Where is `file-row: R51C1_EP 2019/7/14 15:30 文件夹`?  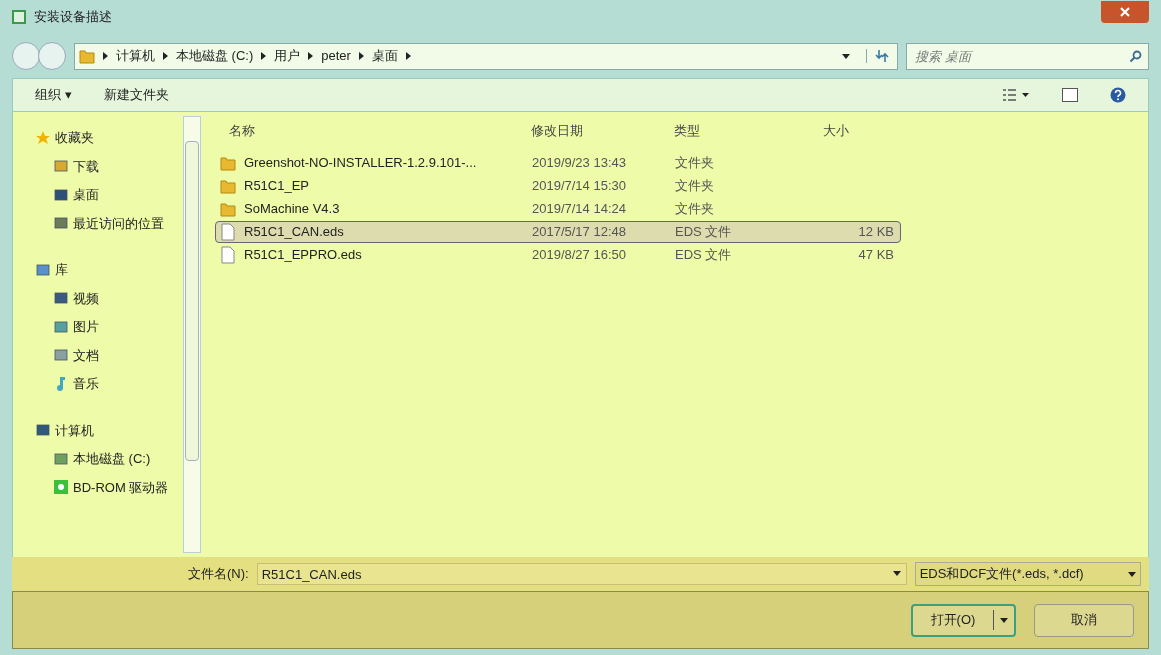
file-row: R51C1_EP 2019/7/14 15:30 文件夹 is located at coordinates (558, 186).